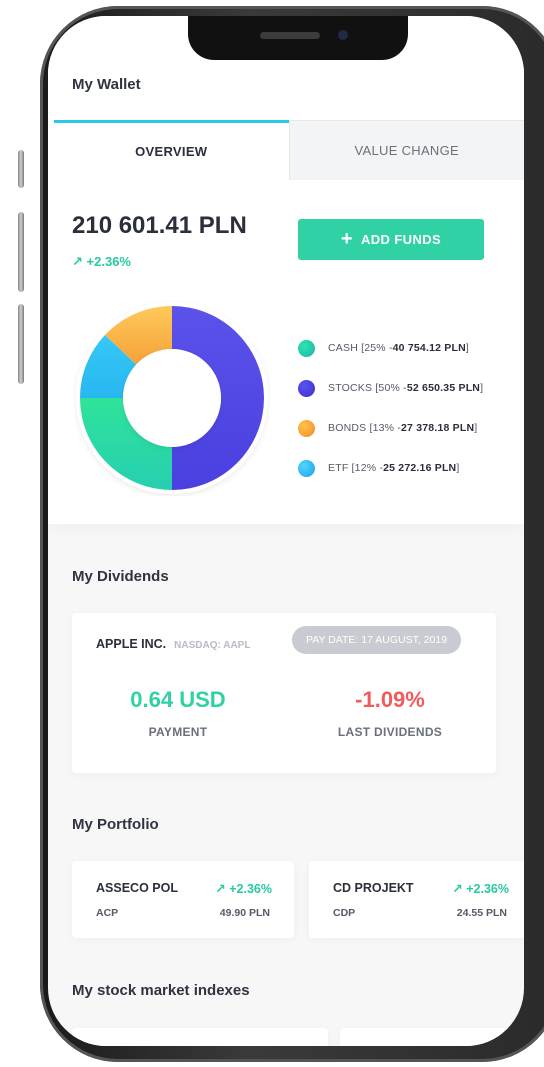  What do you see at coordinates (306, 348) in the screenshot?
I see `cash-dot-icon` at bounding box center [306, 348].